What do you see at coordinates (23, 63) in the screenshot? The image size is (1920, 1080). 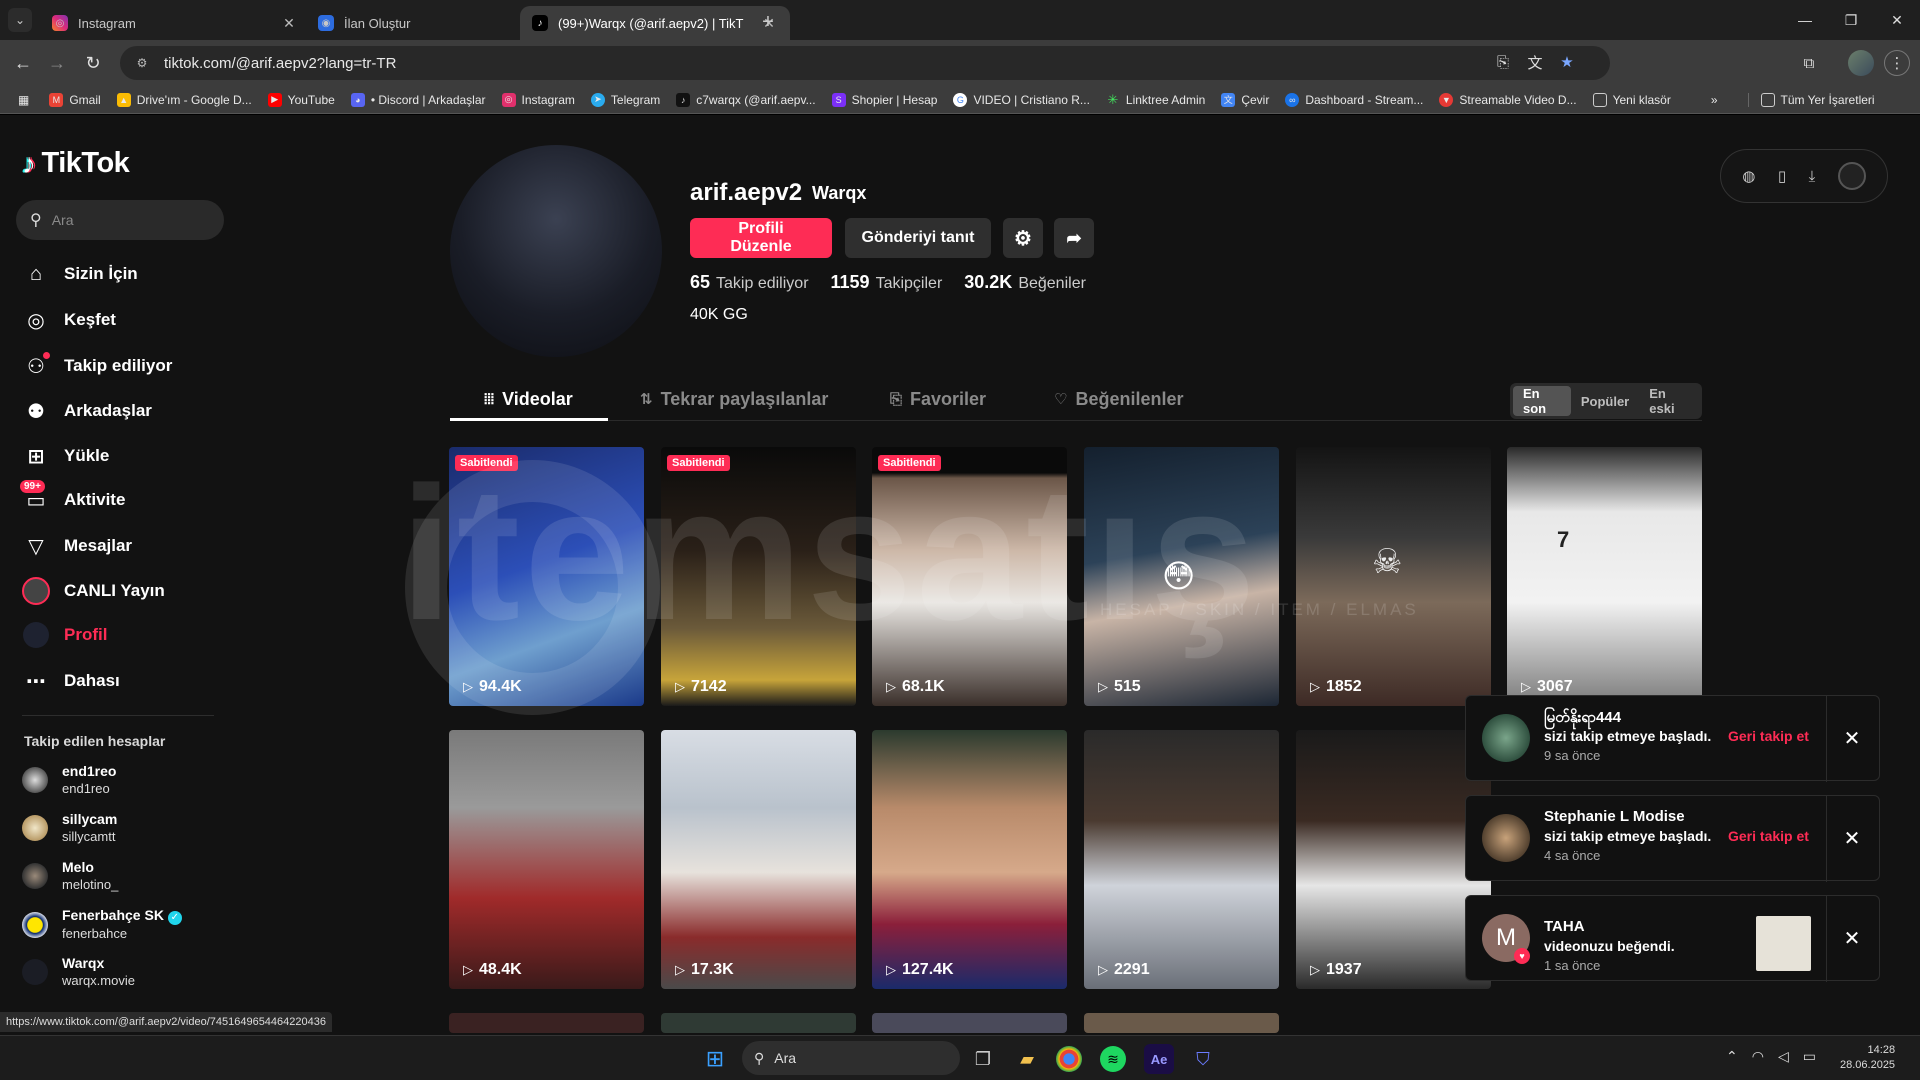 I see `back-icon: ←` at bounding box center [23, 63].